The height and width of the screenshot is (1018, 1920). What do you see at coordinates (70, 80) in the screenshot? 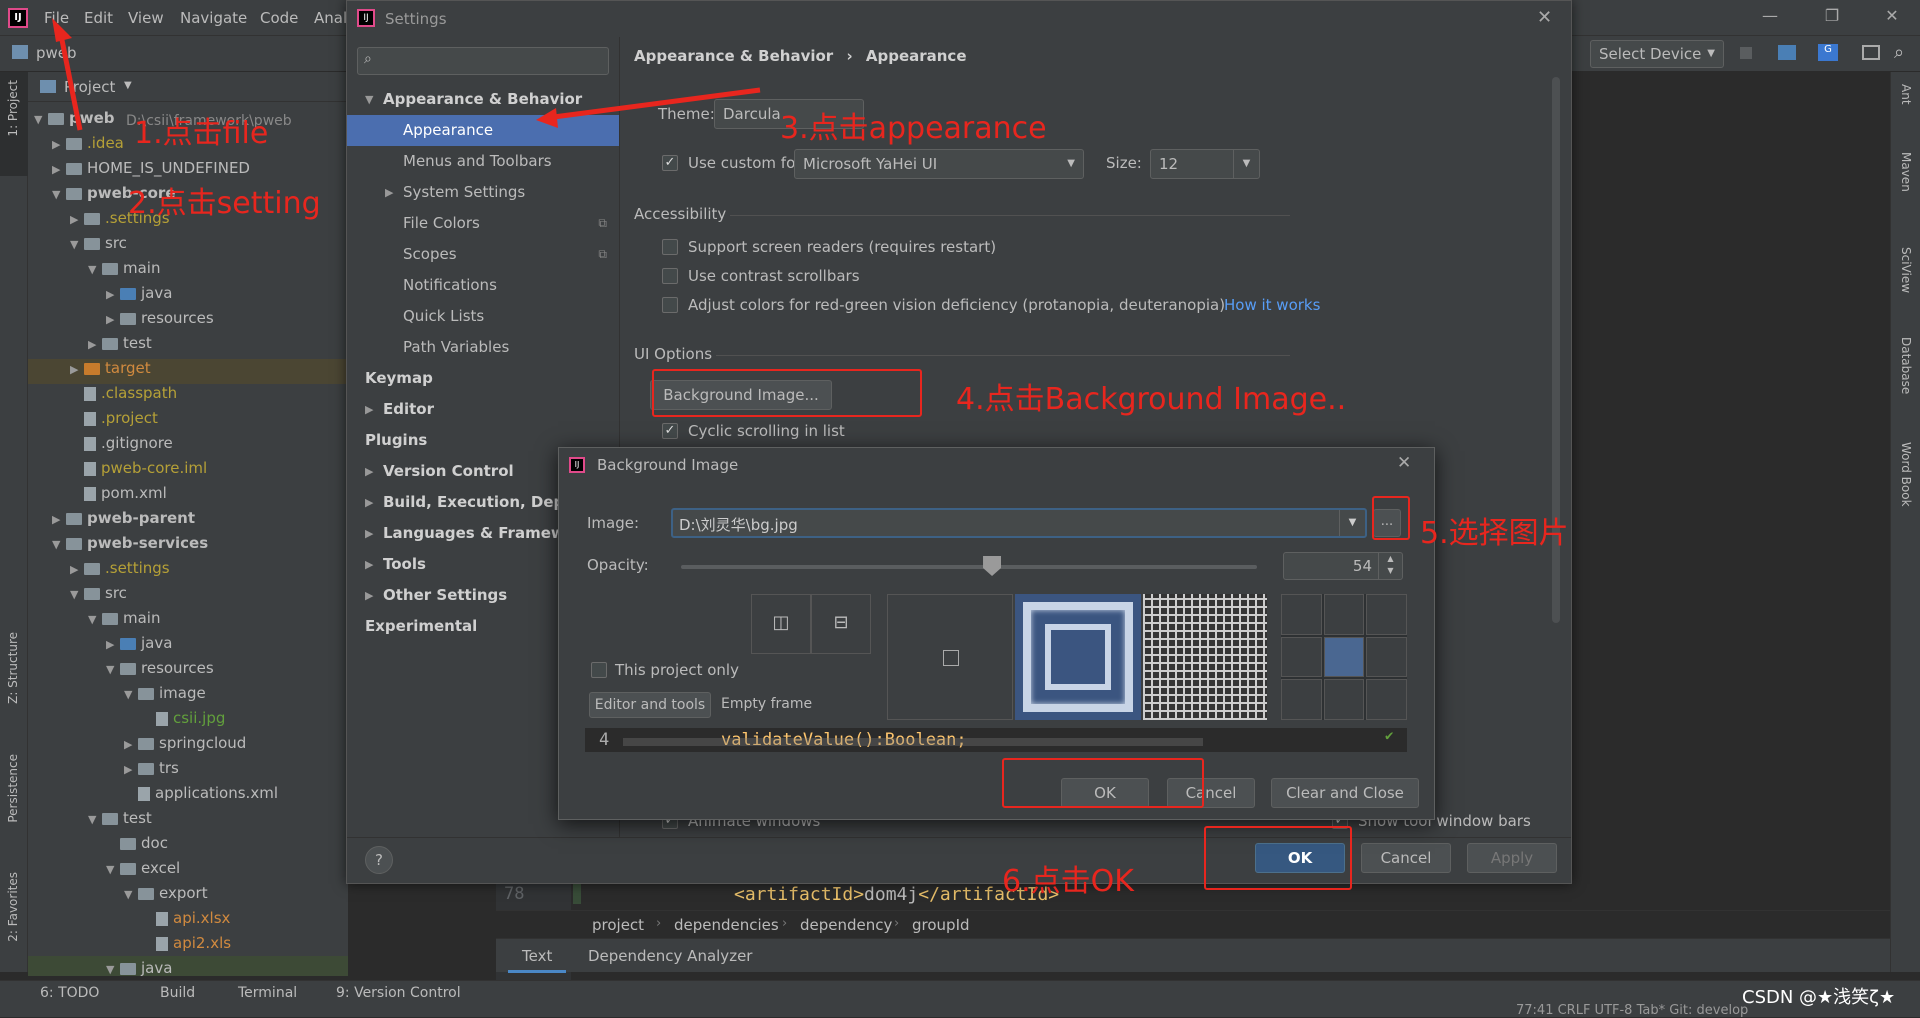
I see `arrow-to-file` at bounding box center [70, 80].